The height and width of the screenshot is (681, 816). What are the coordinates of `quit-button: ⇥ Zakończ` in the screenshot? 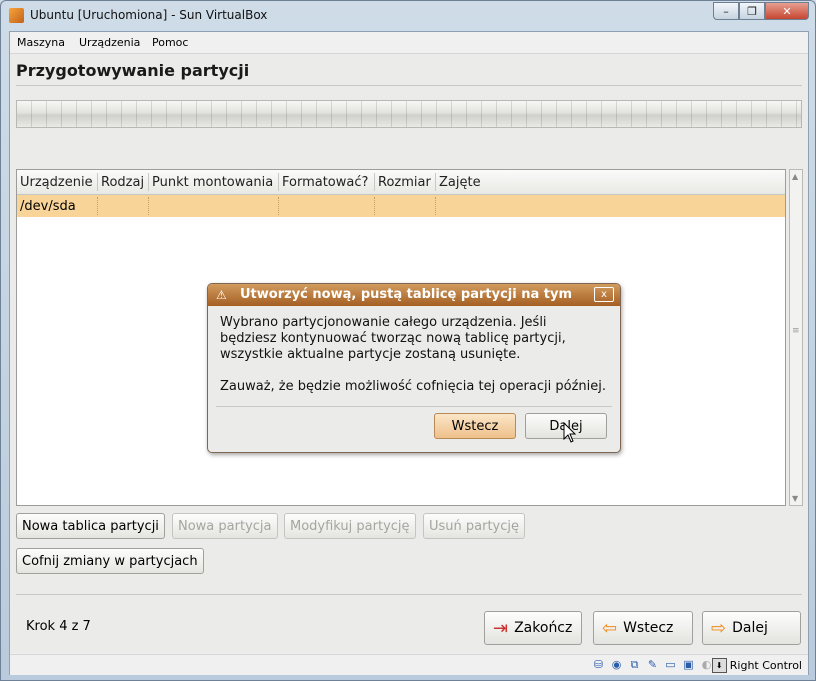 It's located at (533, 628).